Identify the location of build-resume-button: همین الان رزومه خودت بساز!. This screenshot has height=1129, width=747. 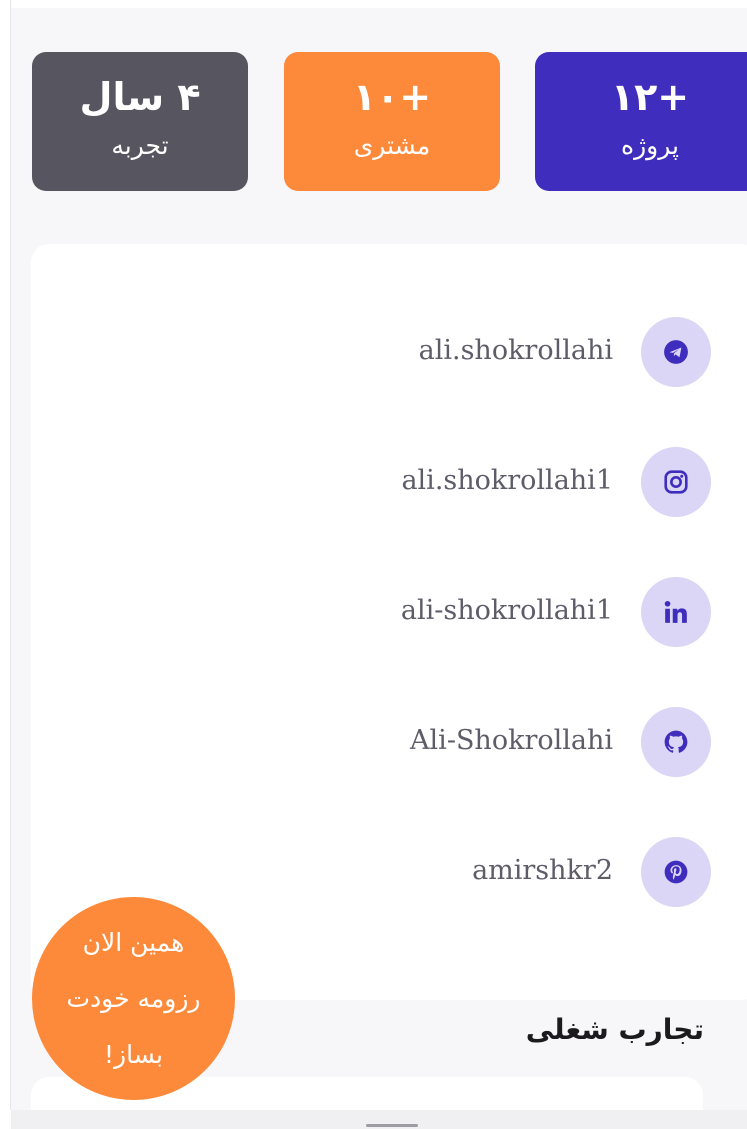
(133, 998).